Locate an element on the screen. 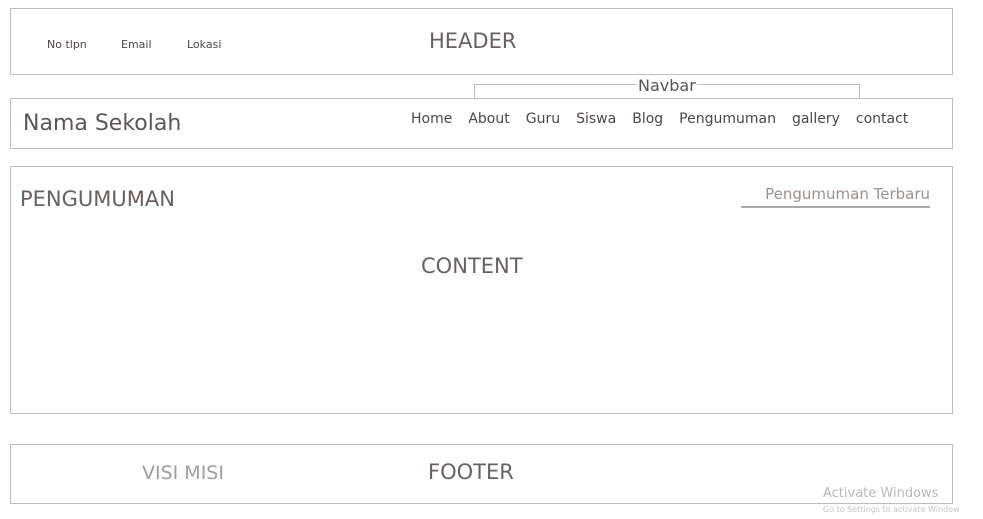  navbar-annotation-label: Navbar is located at coordinates (667, 85).